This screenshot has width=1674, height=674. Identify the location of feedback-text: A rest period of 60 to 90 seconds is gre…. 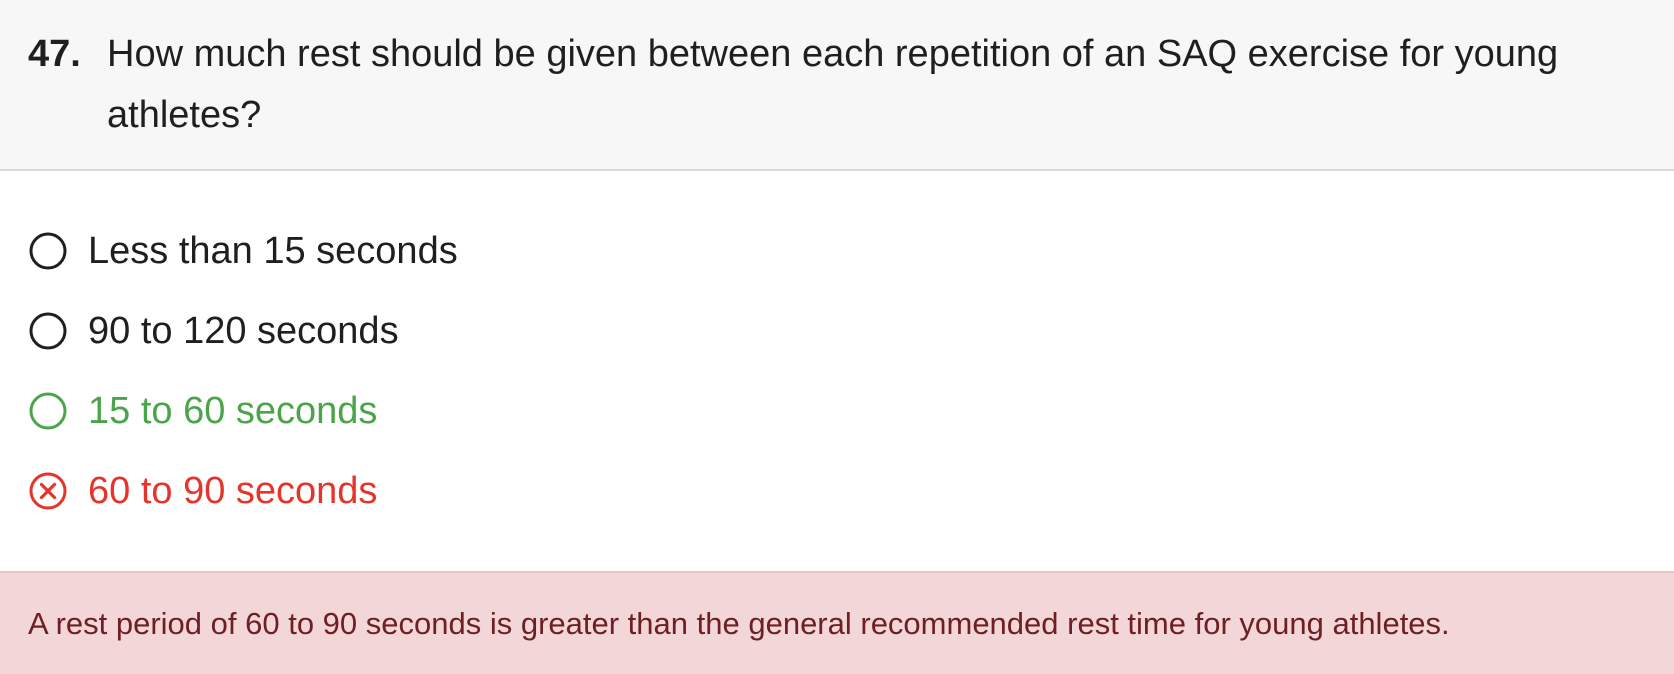
(739, 623).